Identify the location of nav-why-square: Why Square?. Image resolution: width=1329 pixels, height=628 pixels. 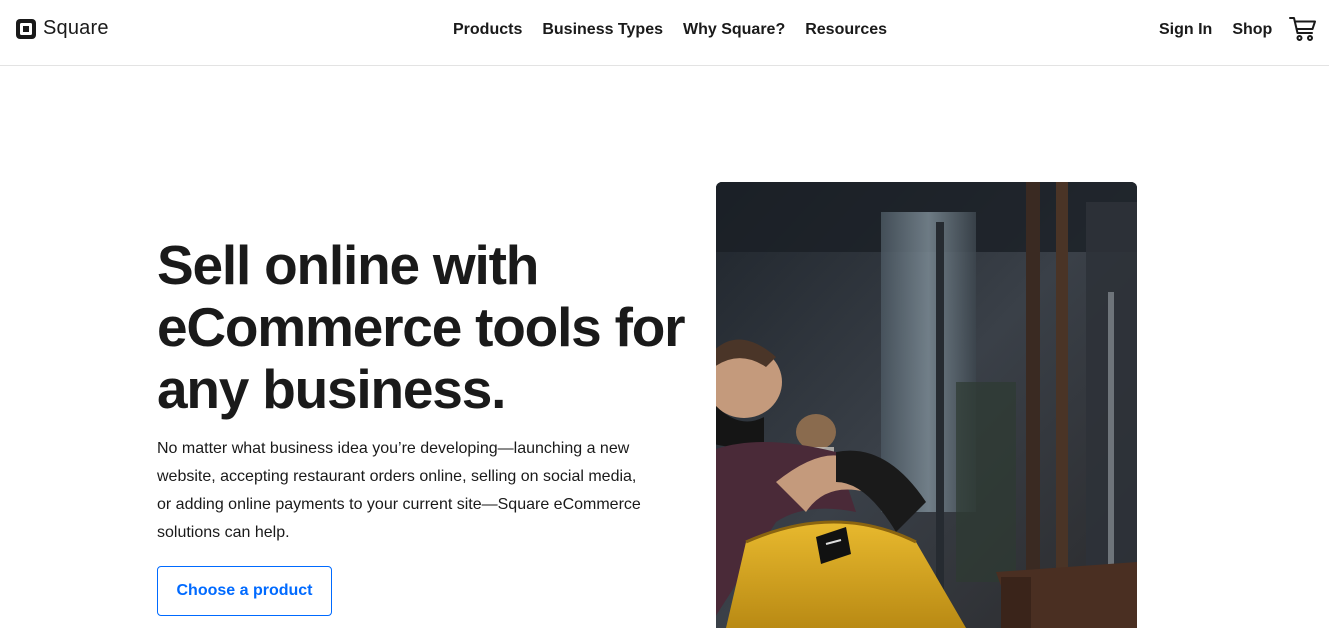
(734, 30).